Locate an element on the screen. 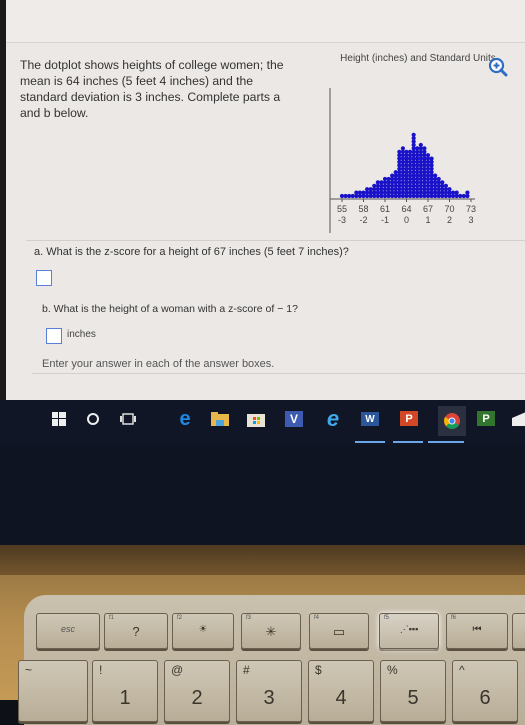 Image resolution: width=525 pixels, height=725 pixels. chrome-icon is located at coordinates (452, 421).